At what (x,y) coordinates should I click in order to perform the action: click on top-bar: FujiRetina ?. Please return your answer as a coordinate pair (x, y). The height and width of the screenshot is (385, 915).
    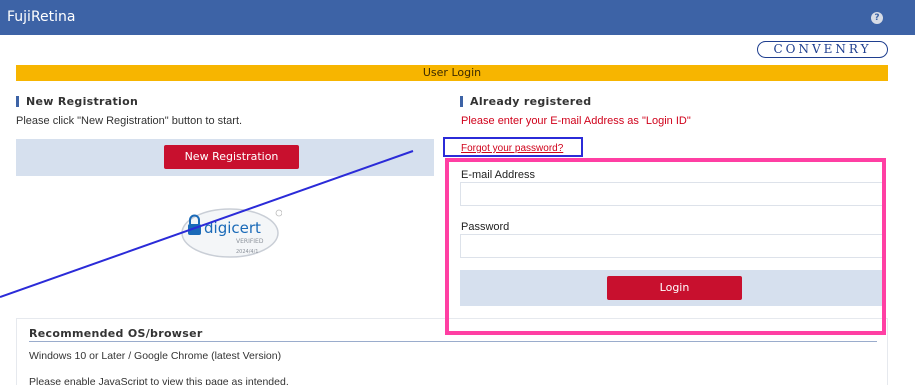
    Looking at the image, I should click on (457, 17).